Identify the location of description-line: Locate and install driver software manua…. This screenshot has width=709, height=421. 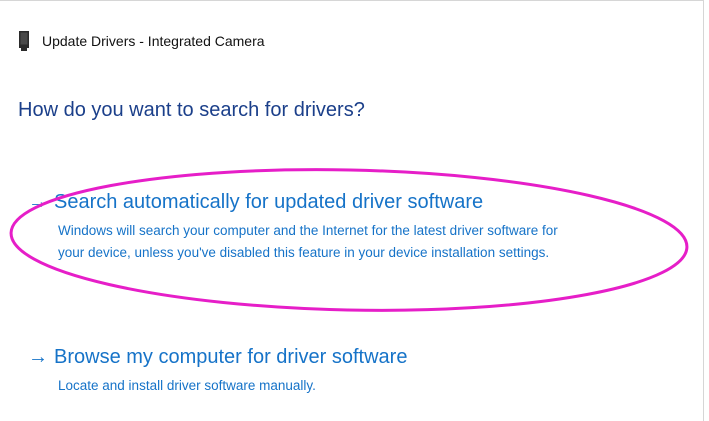
(187, 385).